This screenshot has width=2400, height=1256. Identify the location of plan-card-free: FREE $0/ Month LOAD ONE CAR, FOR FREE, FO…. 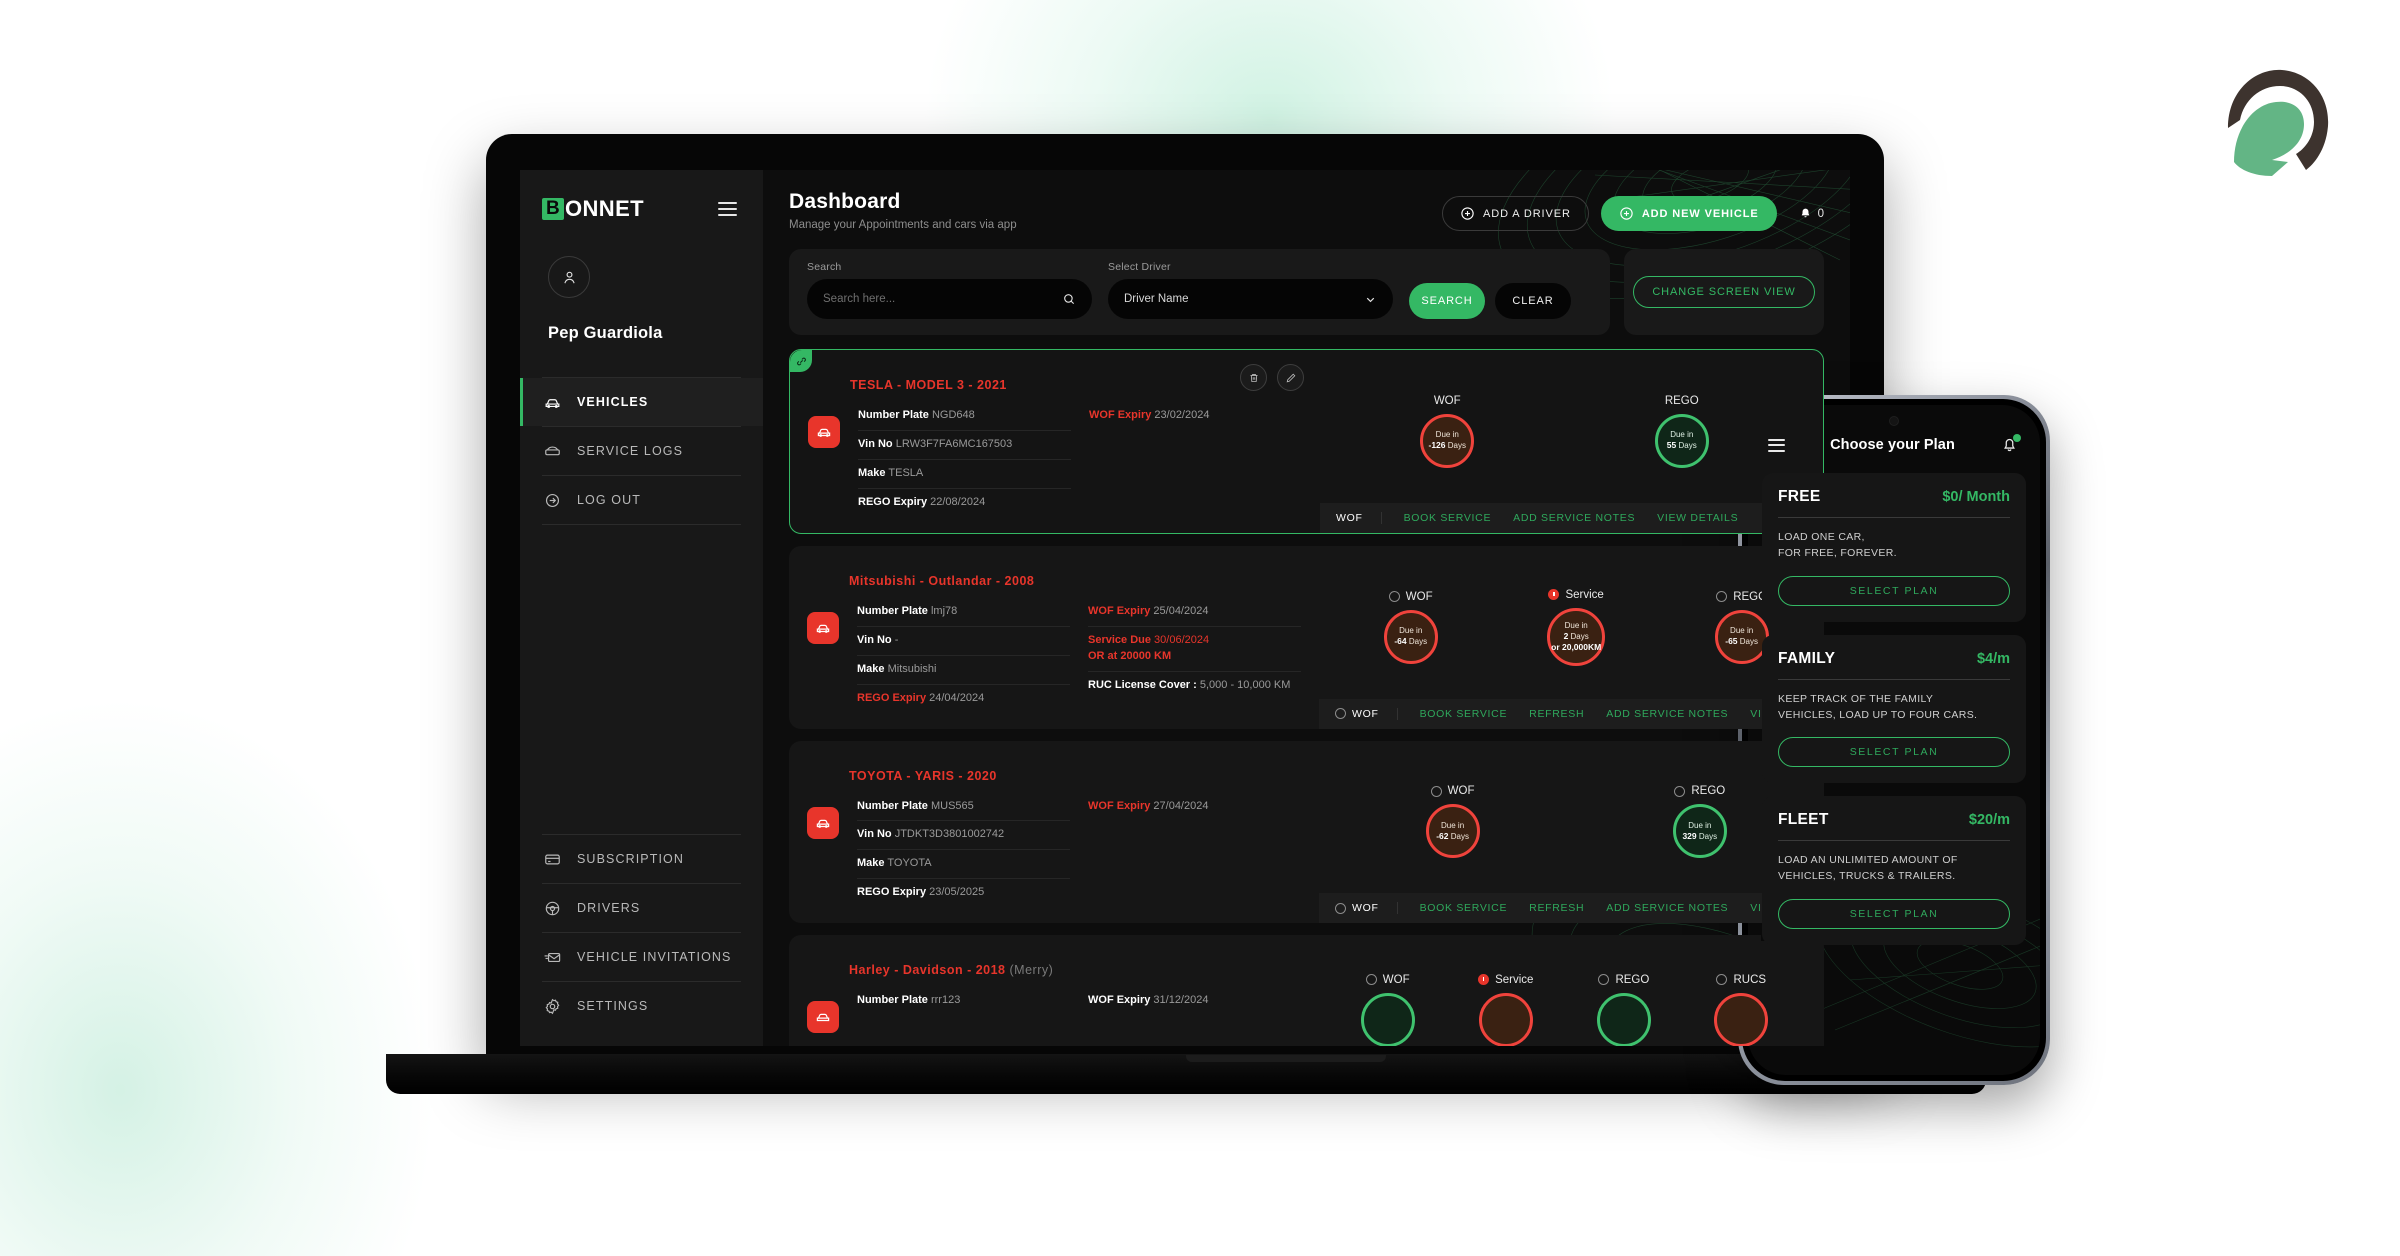
(1894, 547).